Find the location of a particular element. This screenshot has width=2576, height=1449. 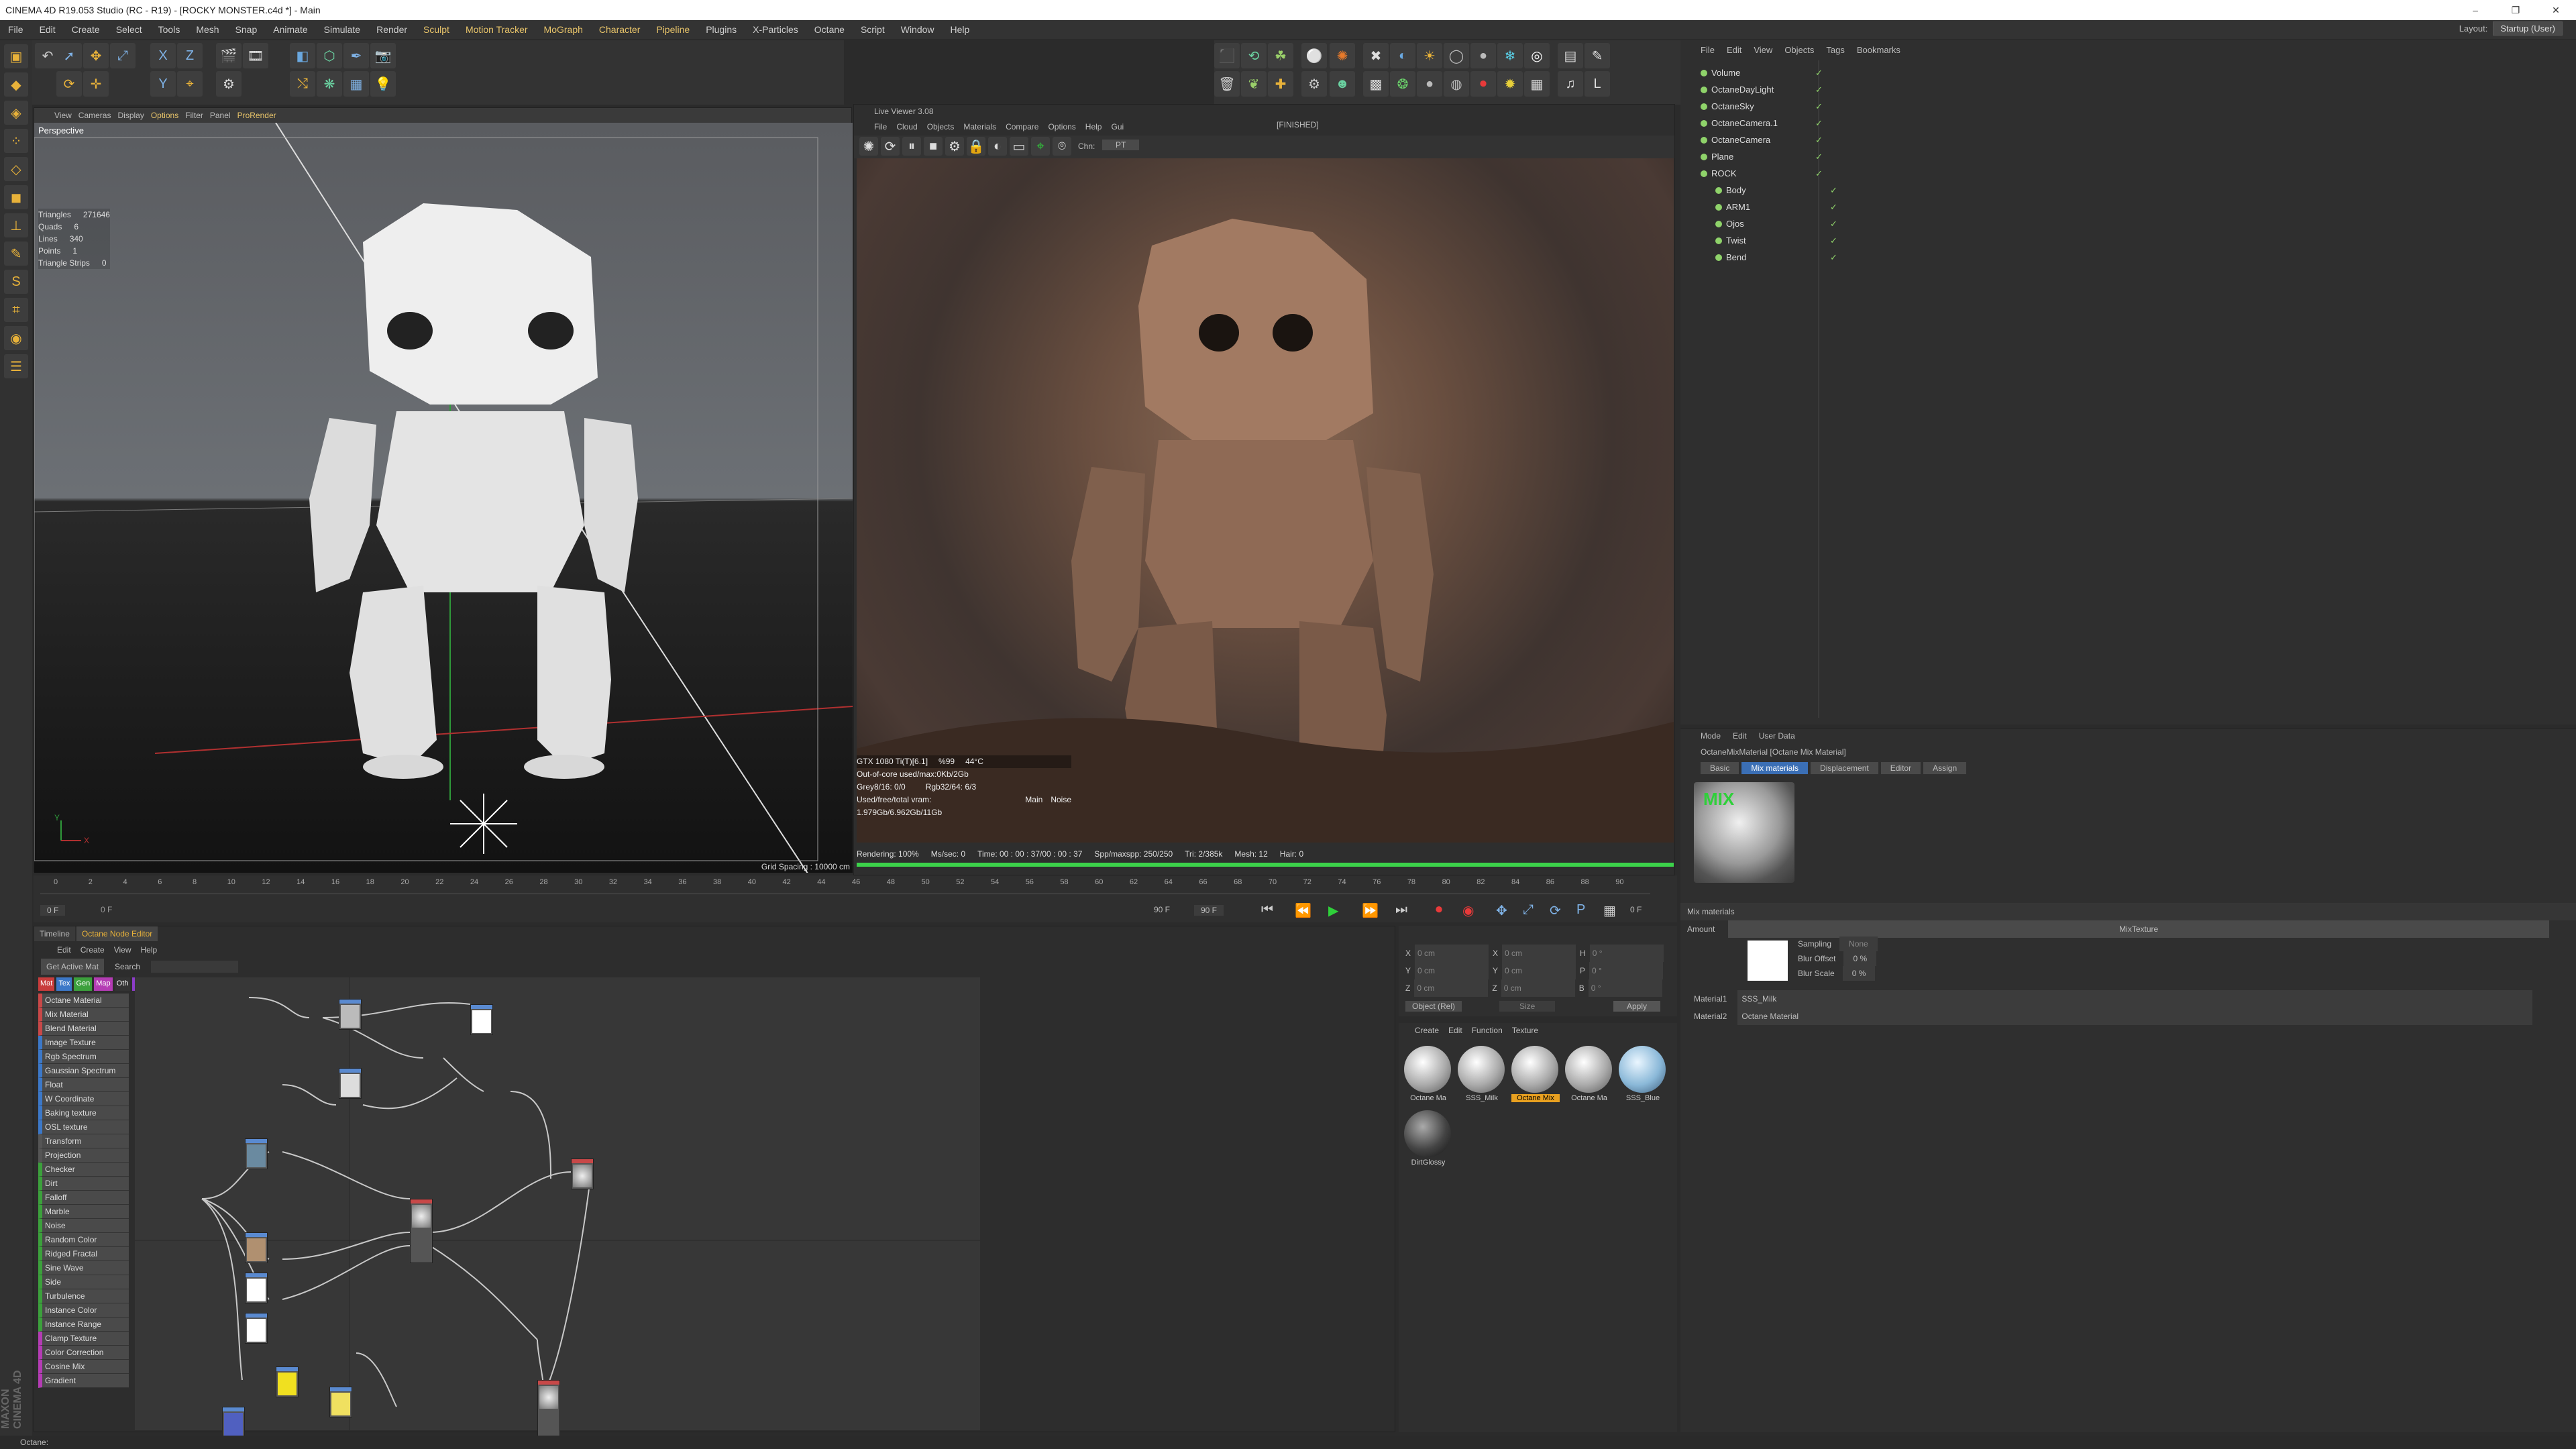

menu-render: Render is located at coordinates (391, 29).